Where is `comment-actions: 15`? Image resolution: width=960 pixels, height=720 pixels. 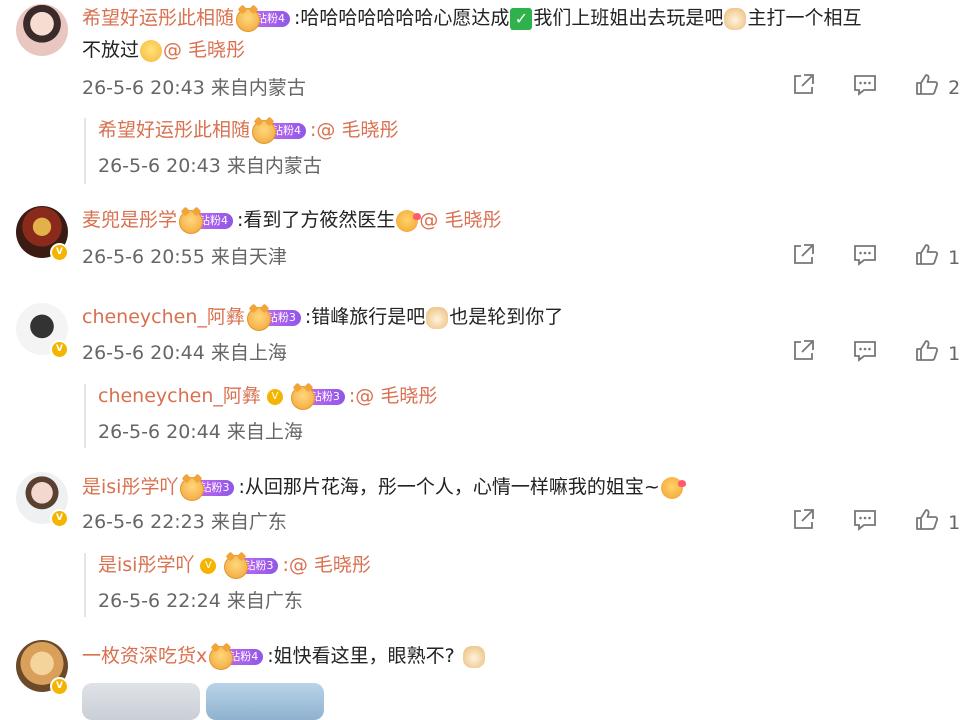
comment-actions: 15 is located at coordinates (875, 522).